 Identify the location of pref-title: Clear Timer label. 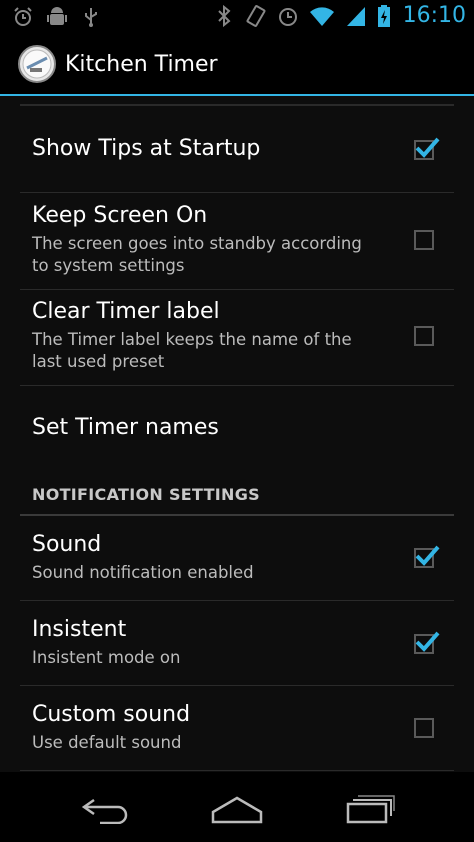
(126, 311).